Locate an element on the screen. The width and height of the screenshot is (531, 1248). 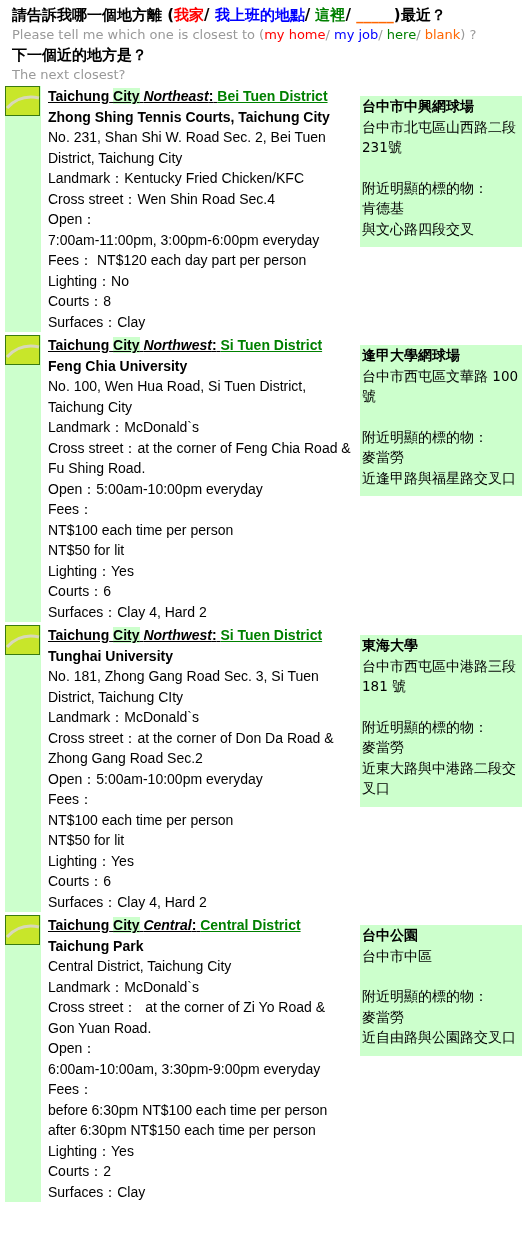
district-link: Bei Tuen District is located at coordinates (272, 96).